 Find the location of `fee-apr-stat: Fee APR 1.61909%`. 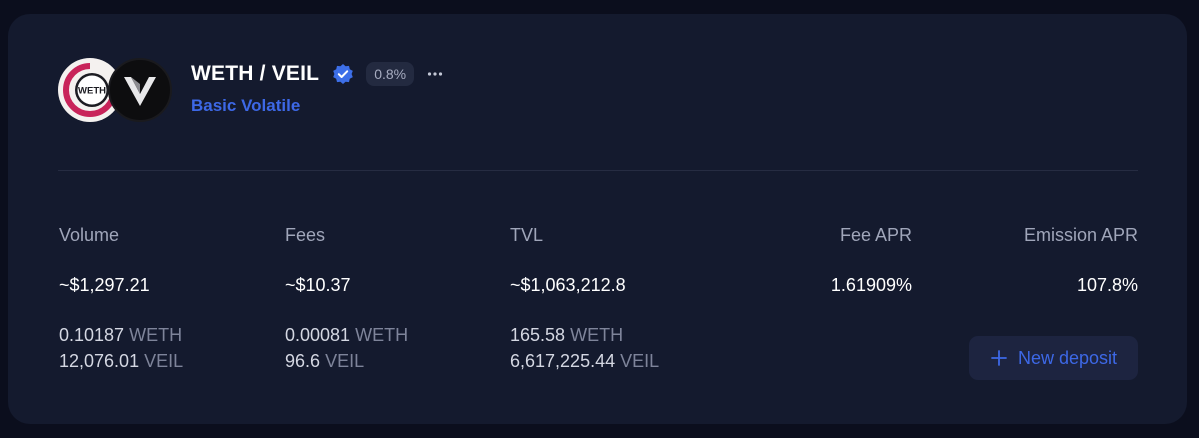

fee-apr-stat: Fee APR 1.61909% is located at coordinates (810, 260).